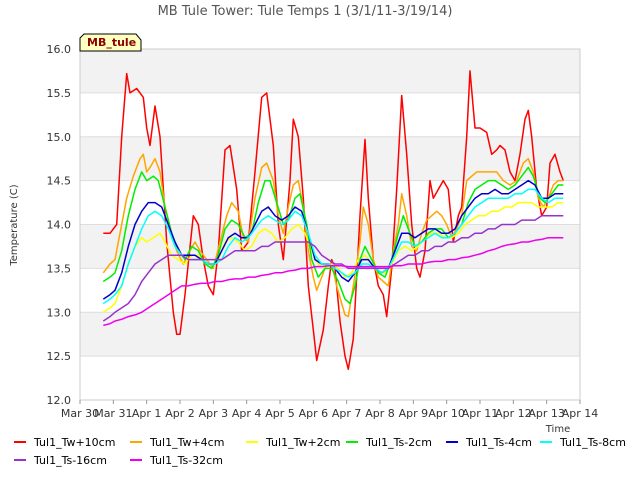  What do you see at coordinates (398, 442) in the screenshot?
I see `legend-label: Tul1_Ts-2cm` at bounding box center [398, 442].